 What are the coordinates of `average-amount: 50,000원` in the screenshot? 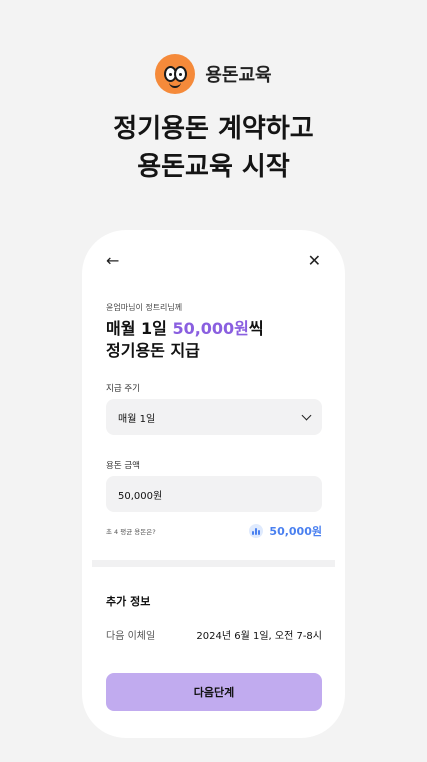 It's located at (295, 531).